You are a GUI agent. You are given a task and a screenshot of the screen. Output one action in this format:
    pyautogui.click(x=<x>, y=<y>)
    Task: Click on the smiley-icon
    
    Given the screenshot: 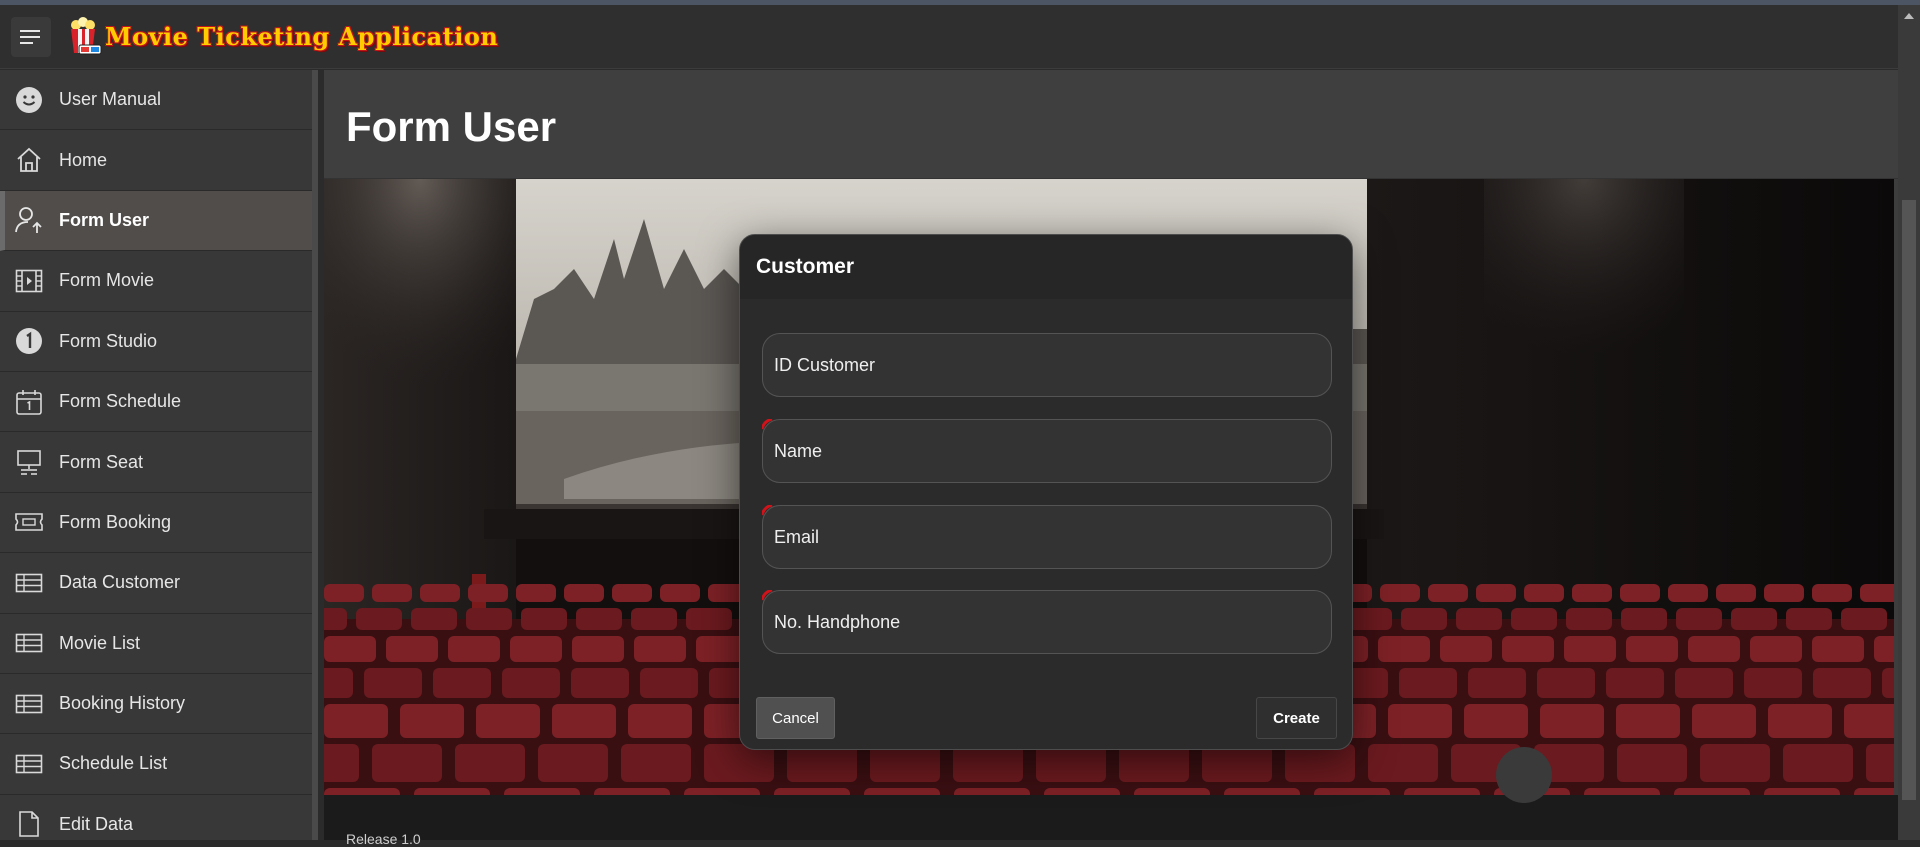 What is the action you would take?
    pyautogui.click(x=29, y=100)
    